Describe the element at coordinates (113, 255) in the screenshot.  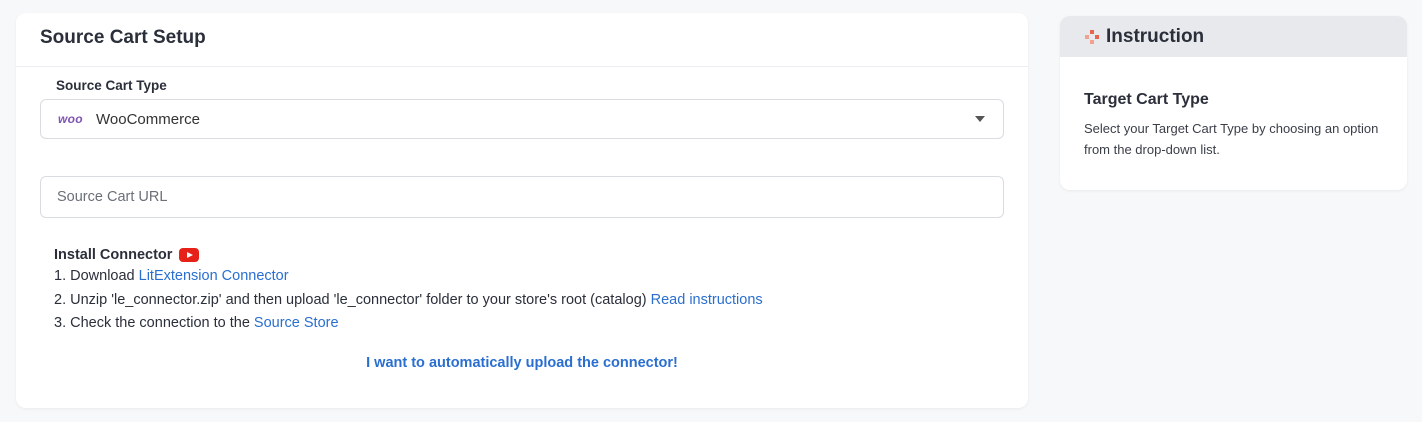
I see `install-connector-label: Install Connector` at that location.